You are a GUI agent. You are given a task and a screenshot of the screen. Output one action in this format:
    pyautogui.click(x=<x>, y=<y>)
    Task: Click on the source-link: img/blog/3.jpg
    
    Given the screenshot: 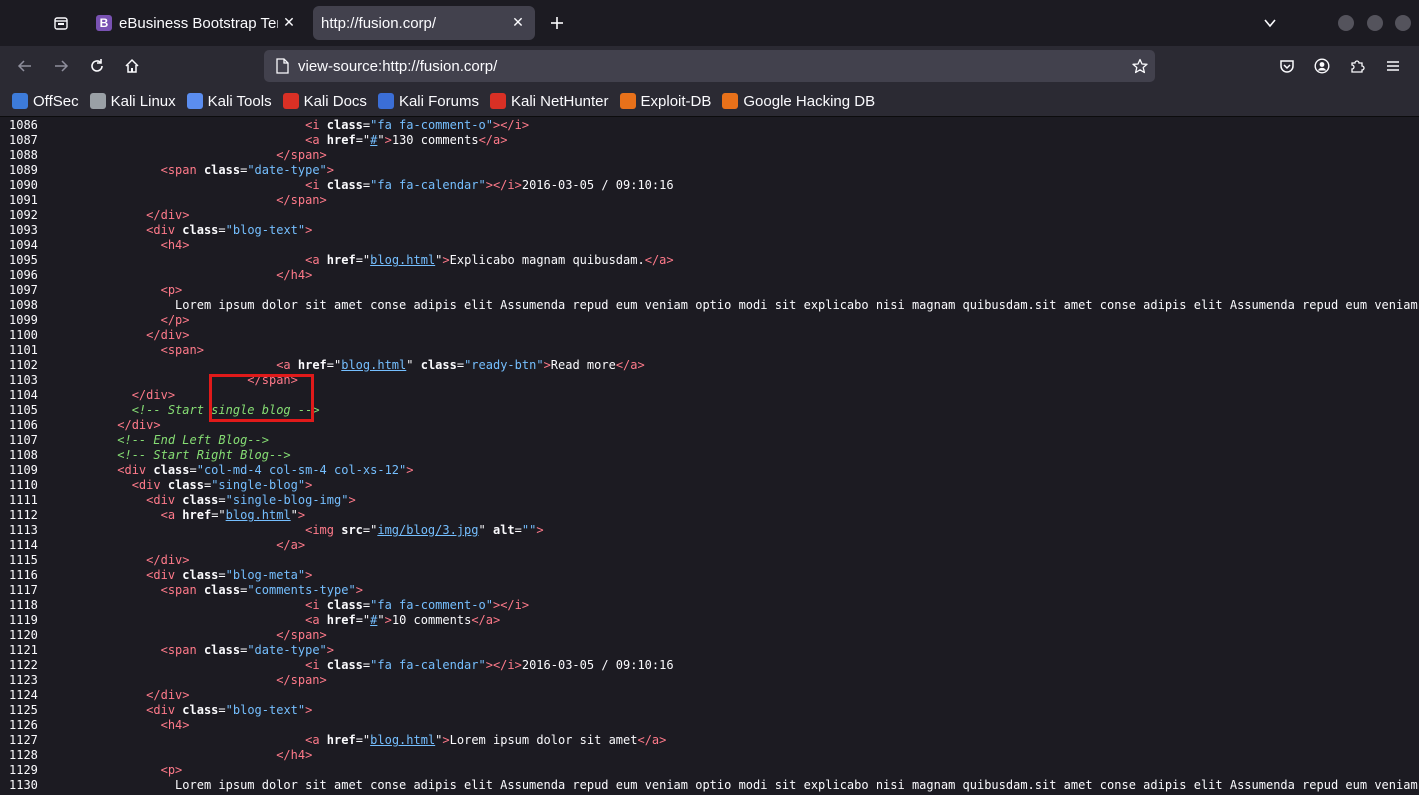 What is the action you would take?
    pyautogui.click(x=427, y=530)
    